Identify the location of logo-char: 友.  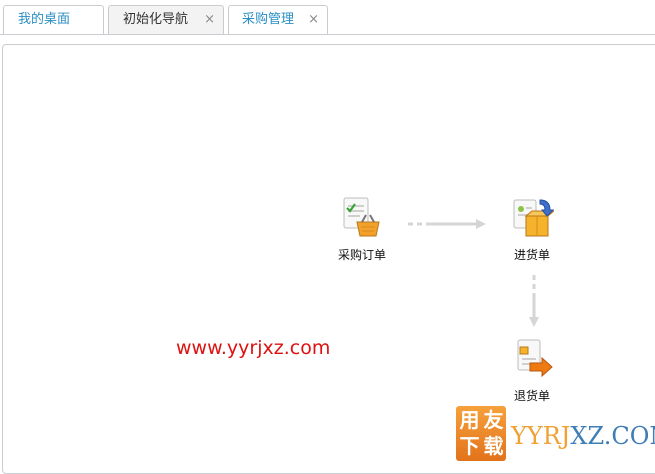
(493, 420).